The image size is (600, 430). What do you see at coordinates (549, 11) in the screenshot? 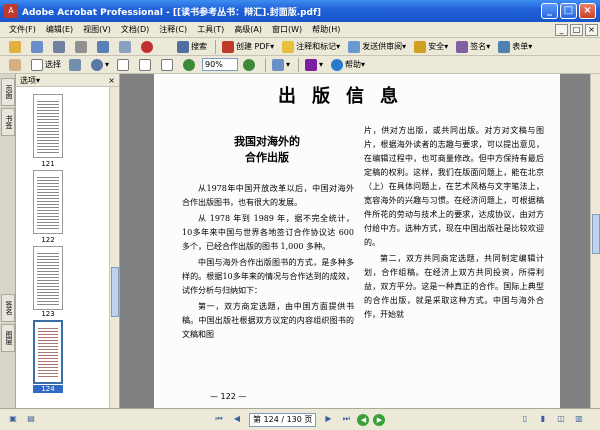
I see `minimize-button: _` at bounding box center [549, 11].